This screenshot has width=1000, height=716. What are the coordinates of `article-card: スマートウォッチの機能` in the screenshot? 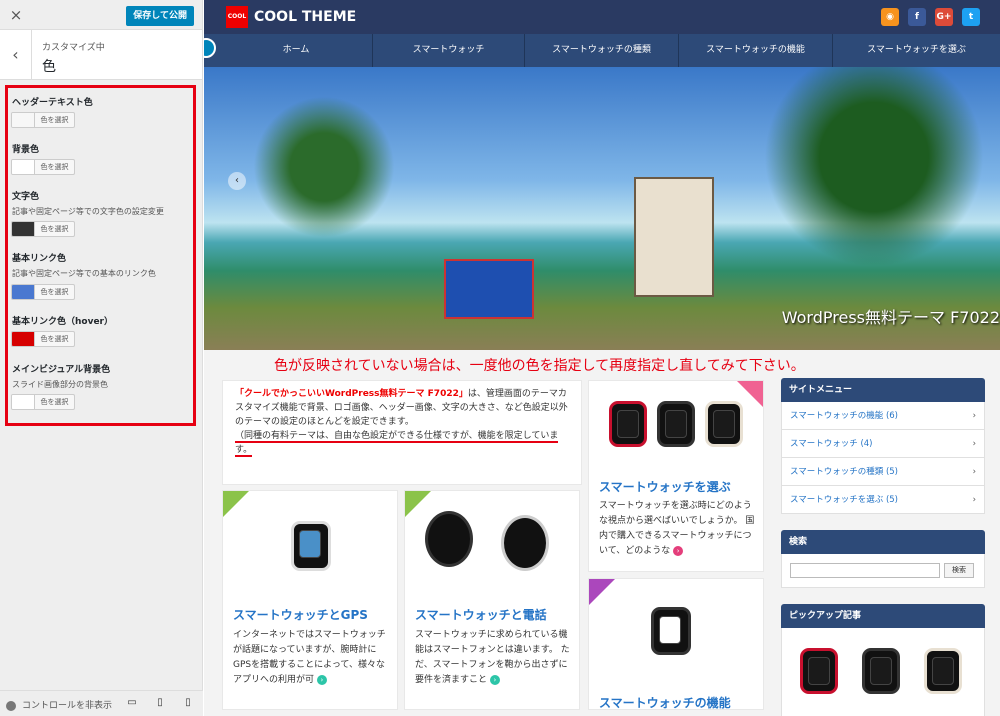 It's located at (676, 644).